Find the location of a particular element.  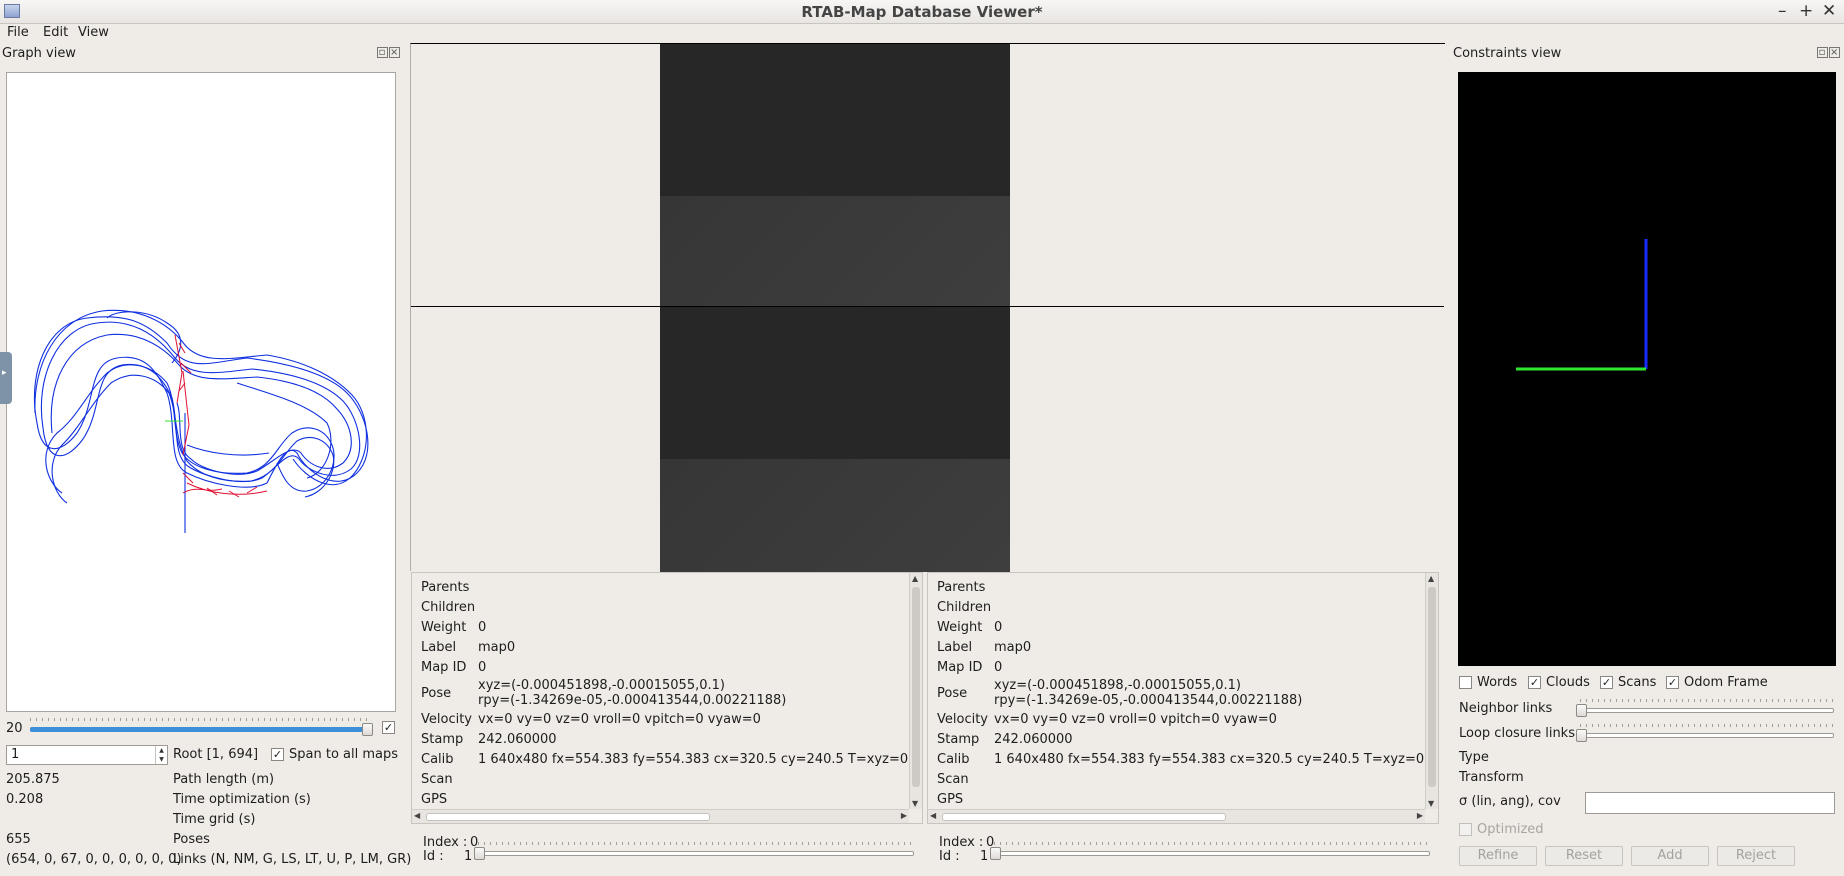

image-right-dark is located at coordinates (835, 383).